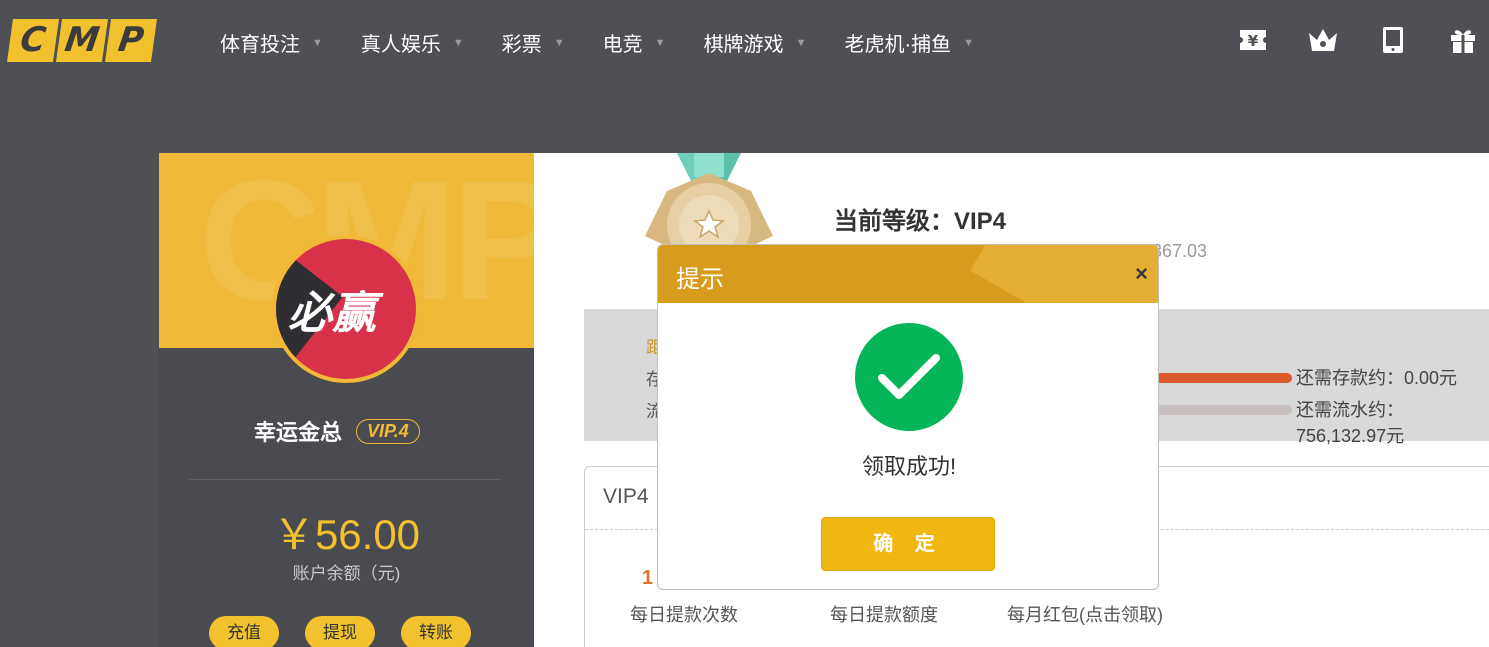 Image resolution: width=1489 pixels, height=647 pixels. What do you see at coordinates (388, 431) in the screenshot?
I see `vip-badge: VIP.4` at bounding box center [388, 431].